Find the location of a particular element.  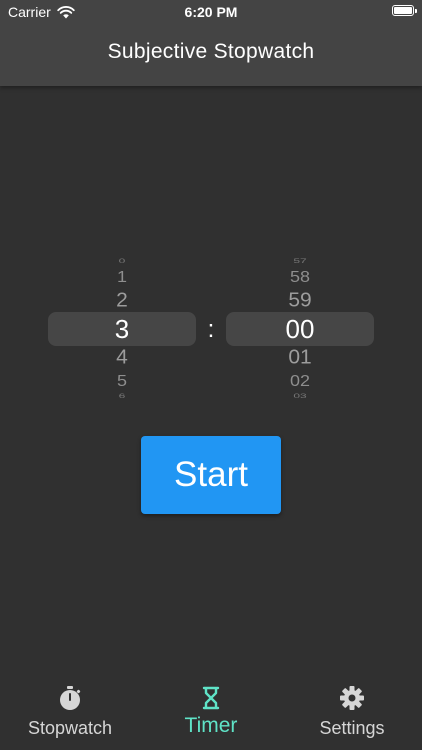

minutes-option: 4 is located at coordinates (122, 358).